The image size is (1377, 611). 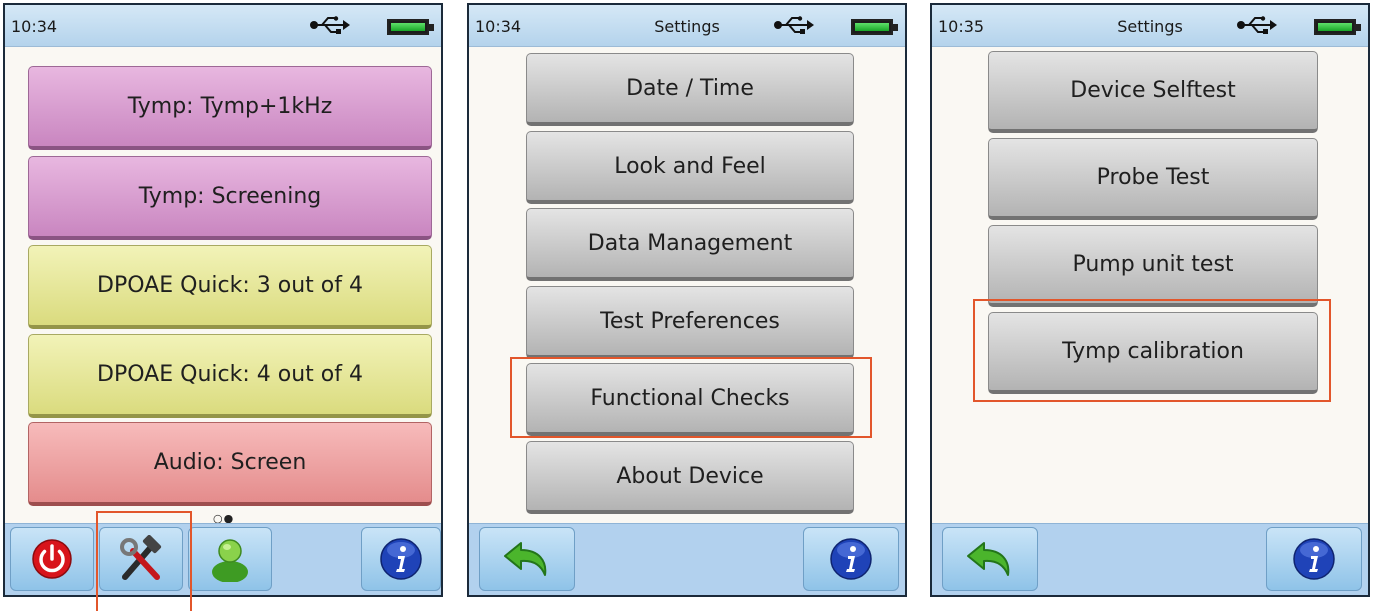 I want to click on settings-item-date-time: Date / Time, so click(x=690, y=89).